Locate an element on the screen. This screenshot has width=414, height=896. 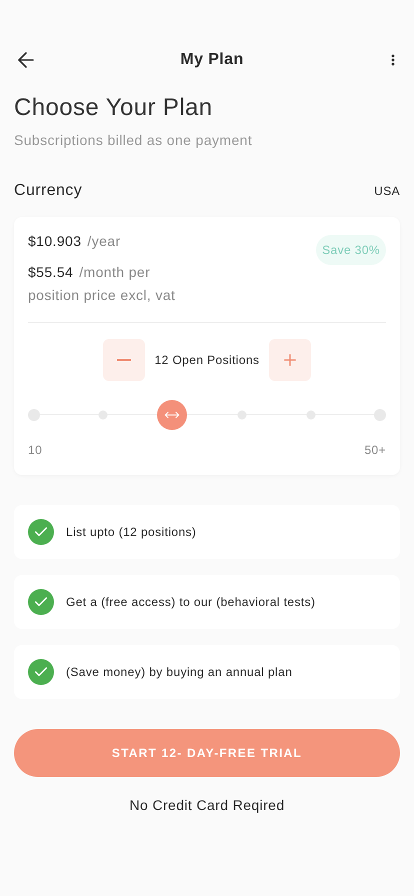
increase-button is located at coordinates (290, 360).